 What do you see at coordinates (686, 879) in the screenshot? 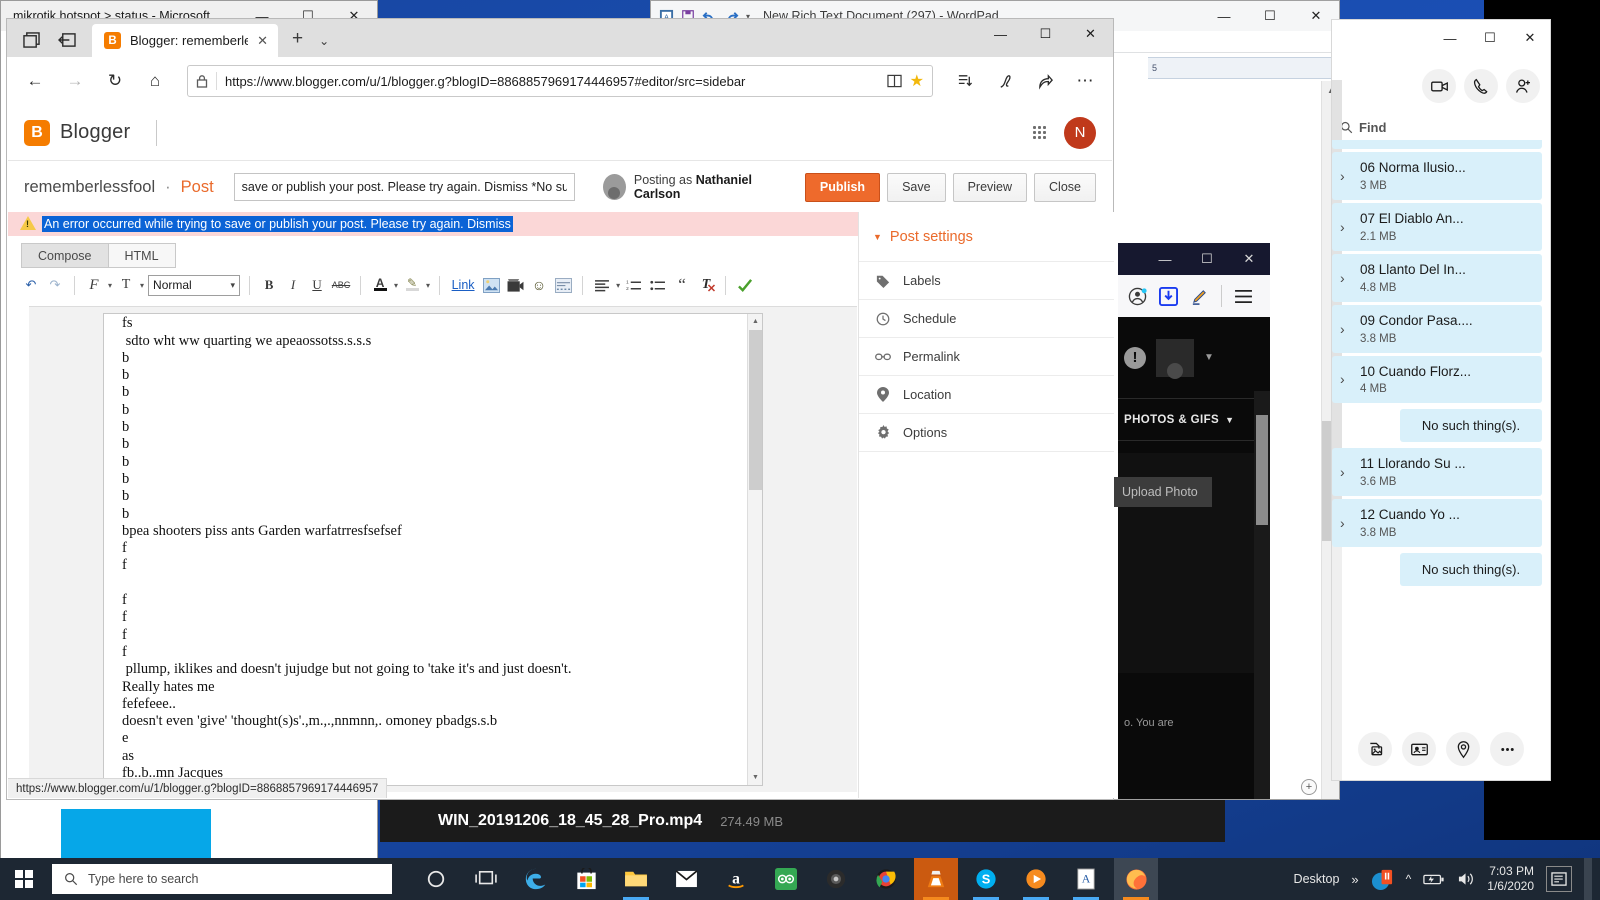
I see `mail-icon` at bounding box center [686, 879].